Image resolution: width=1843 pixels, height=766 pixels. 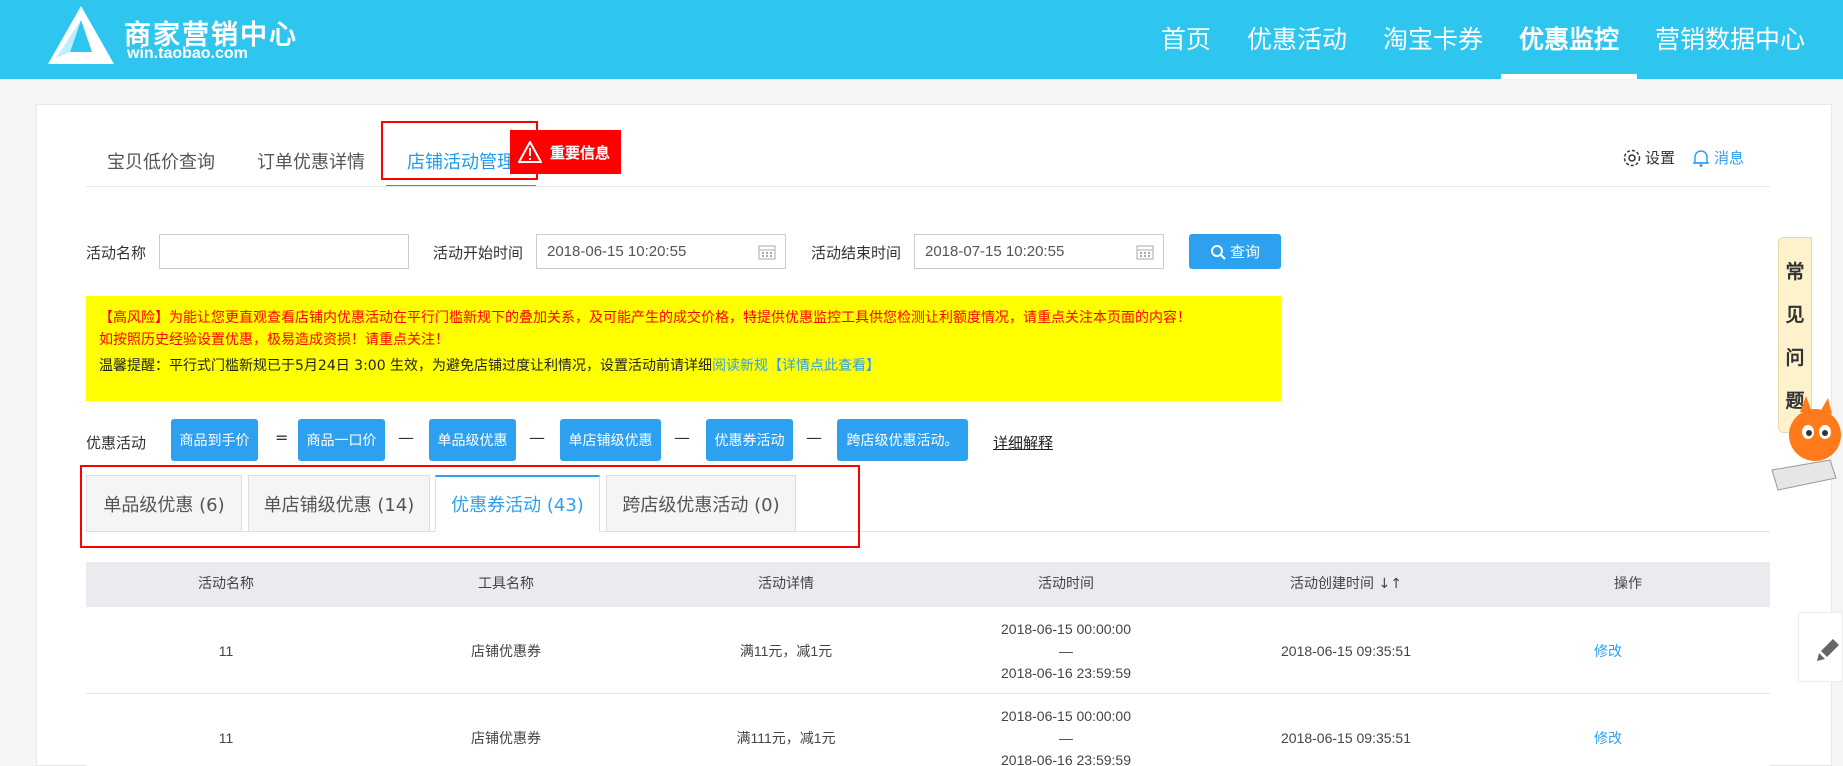 I want to click on chip-cross-store-activity: 跨店级优惠活动。, so click(x=902, y=440).